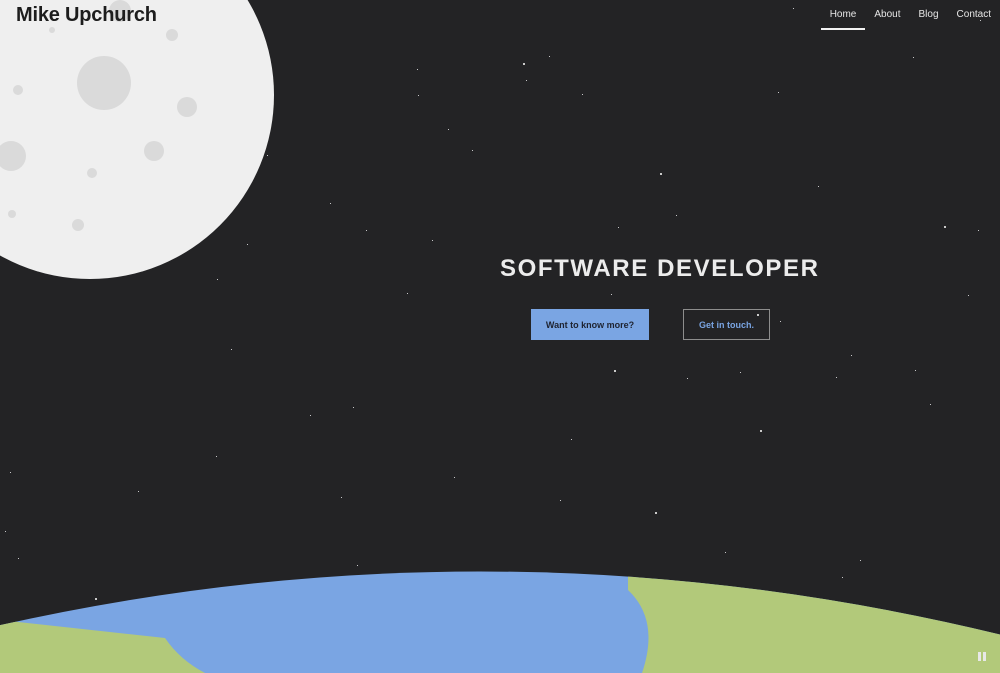 The height and width of the screenshot is (673, 1000). Describe the element at coordinates (929, 15) in the screenshot. I see `nav-blog: Blog` at that location.